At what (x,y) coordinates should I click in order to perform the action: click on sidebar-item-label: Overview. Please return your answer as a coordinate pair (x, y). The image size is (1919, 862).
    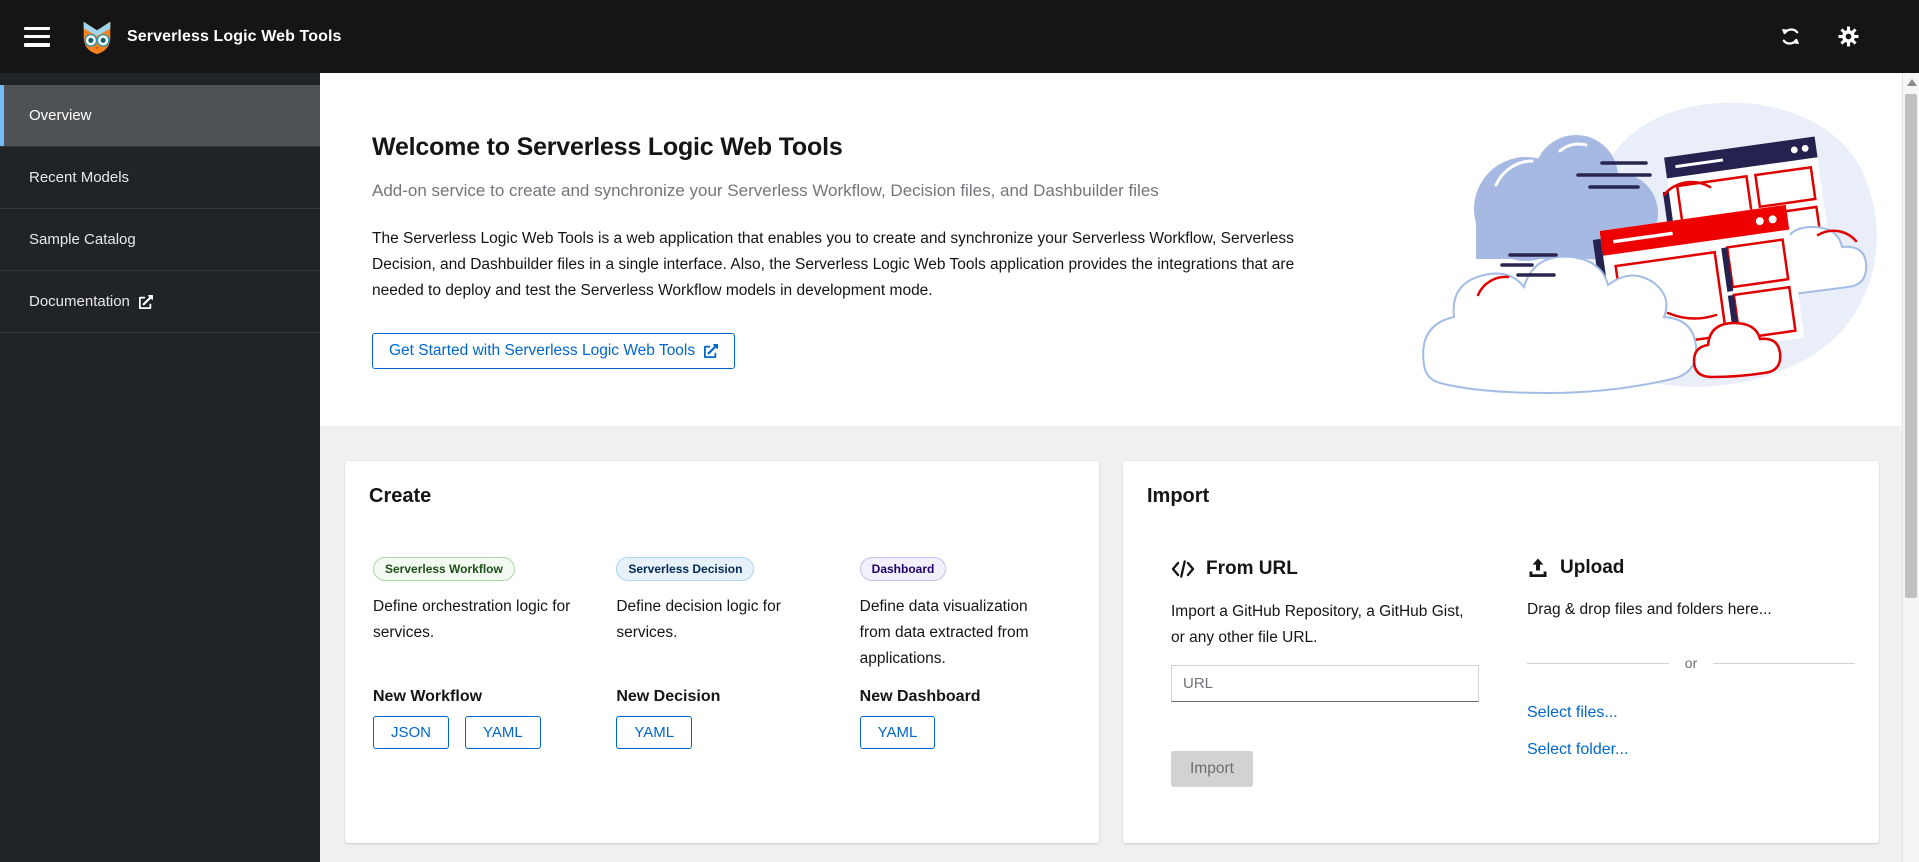
    Looking at the image, I should click on (60, 115).